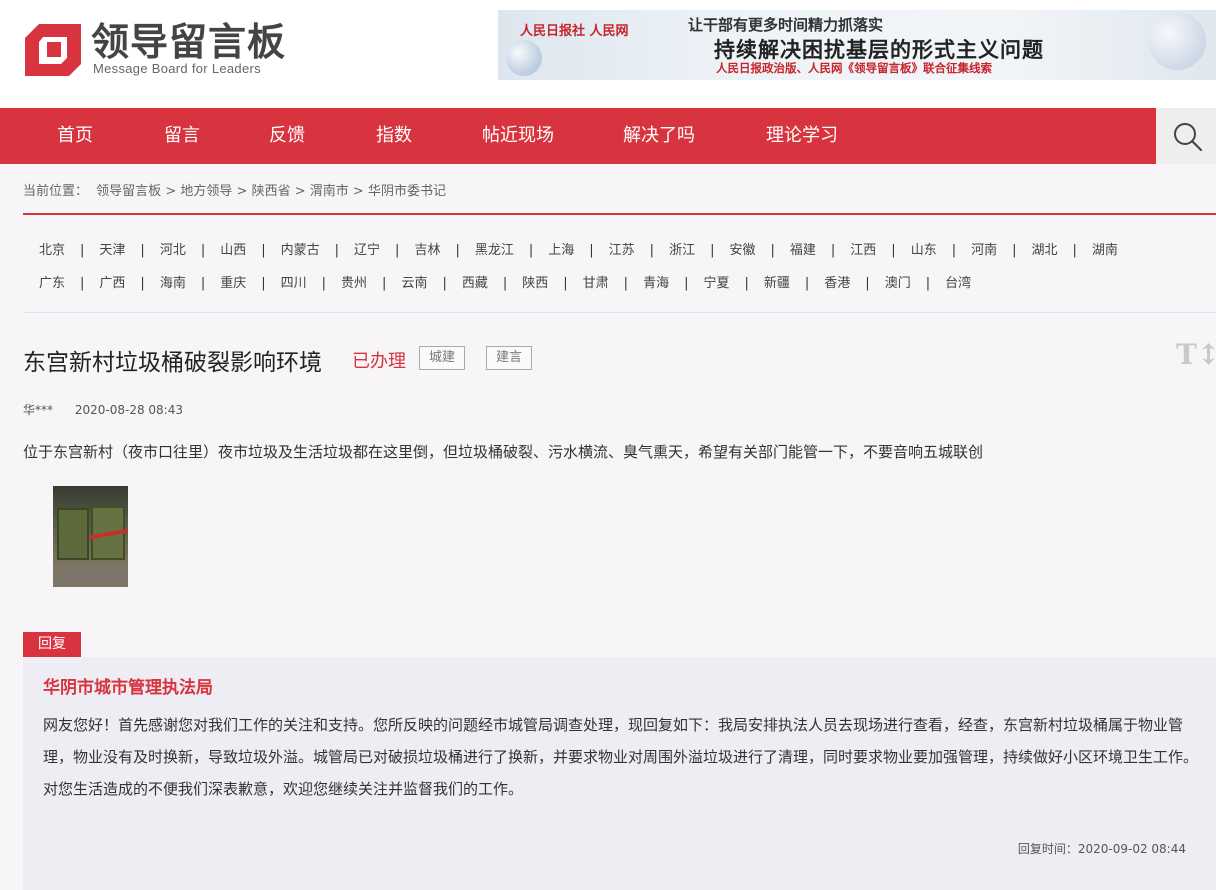  I want to click on status-badge: 已办理, so click(379, 361).